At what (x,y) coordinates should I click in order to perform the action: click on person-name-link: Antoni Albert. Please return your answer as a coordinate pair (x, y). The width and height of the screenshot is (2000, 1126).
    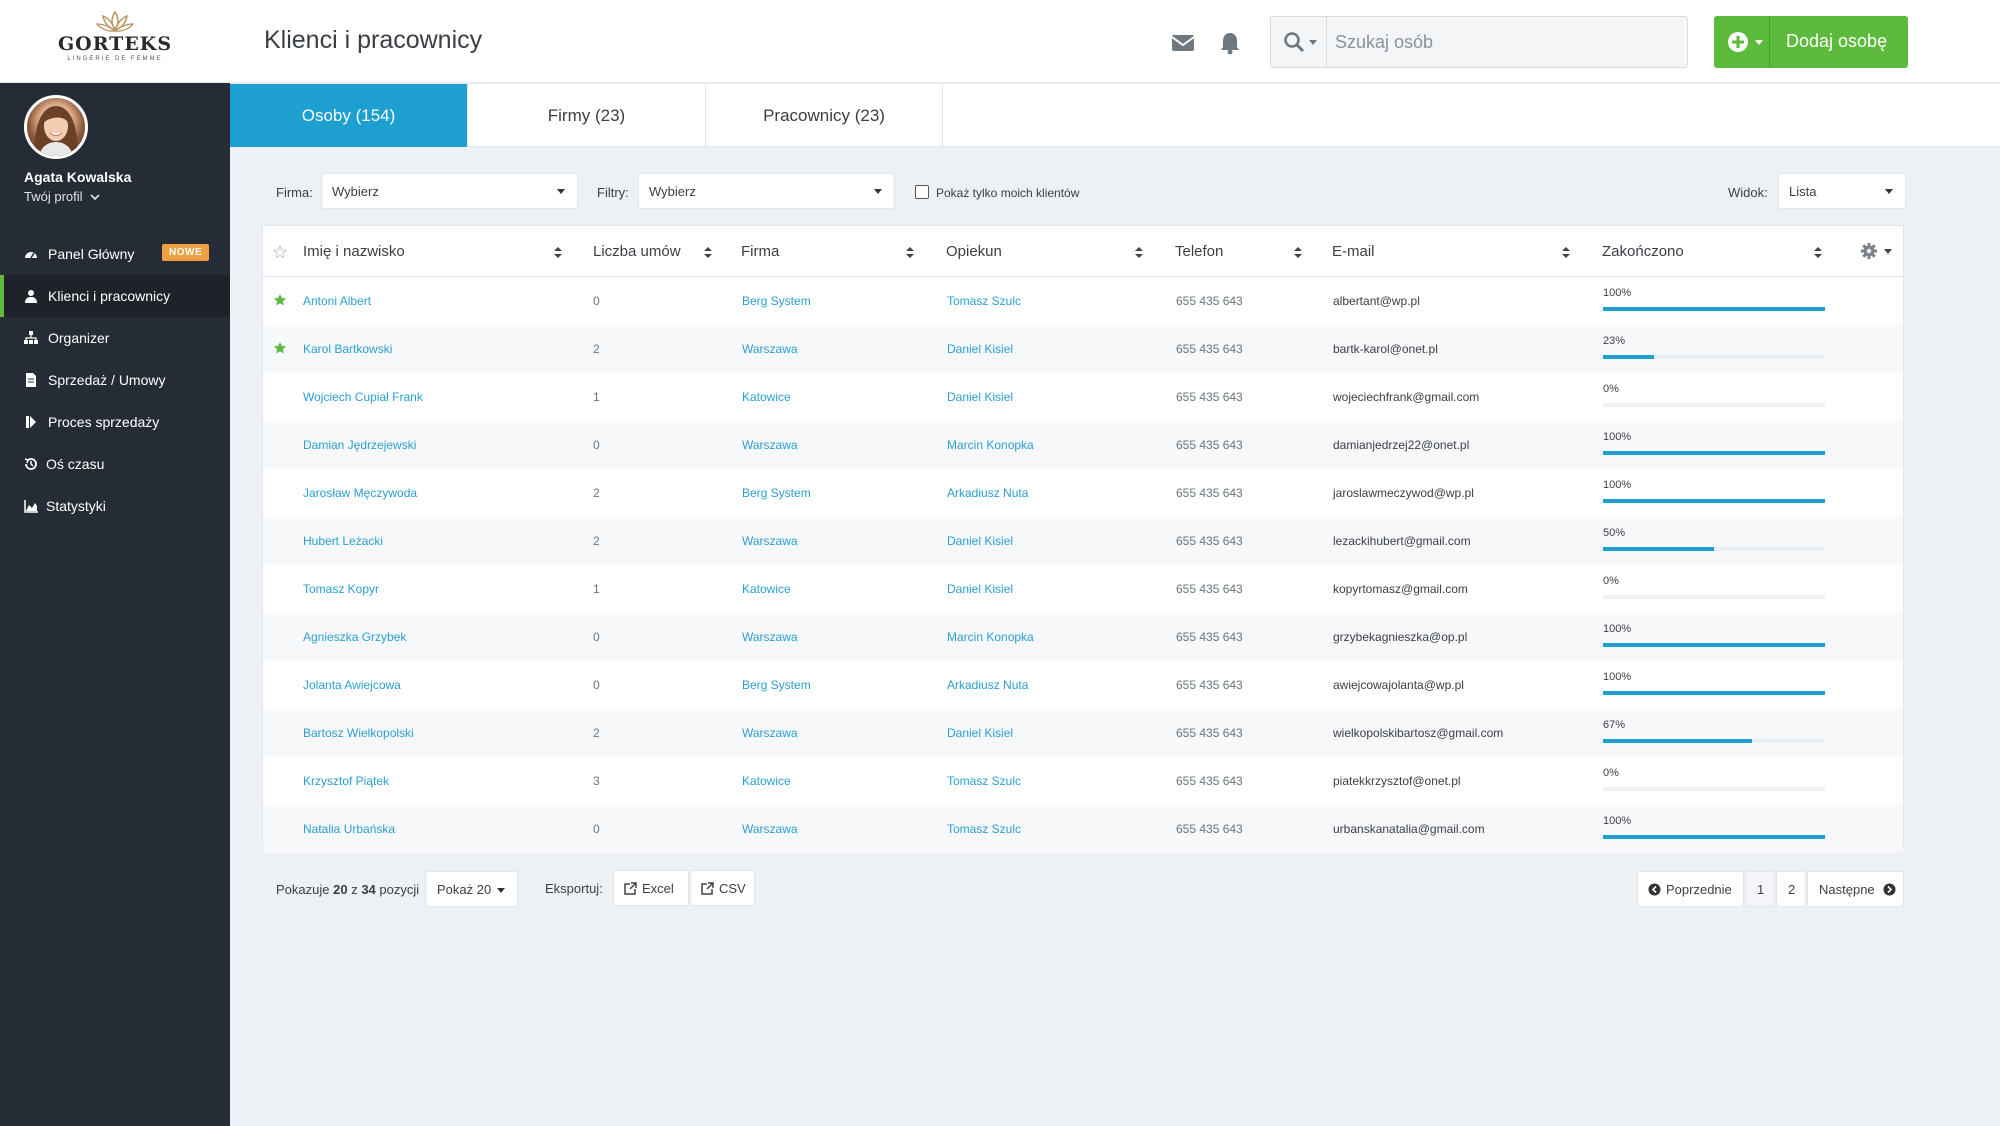
    Looking at the image, I should click on (337, 301).